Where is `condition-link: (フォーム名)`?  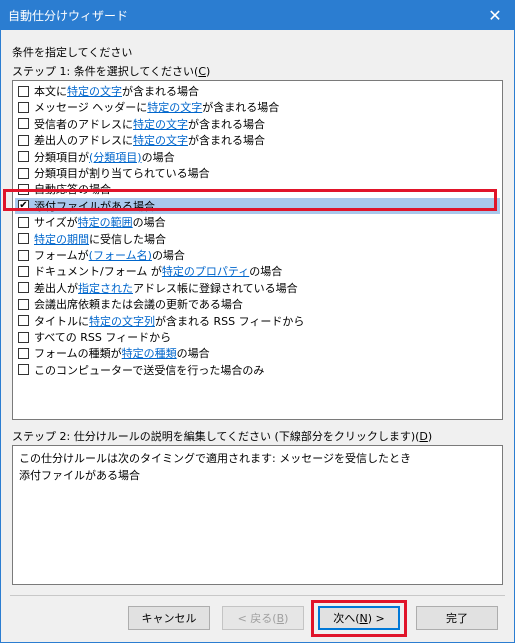
condition-link: (フォーム名) is located at coordinates (120, 255).